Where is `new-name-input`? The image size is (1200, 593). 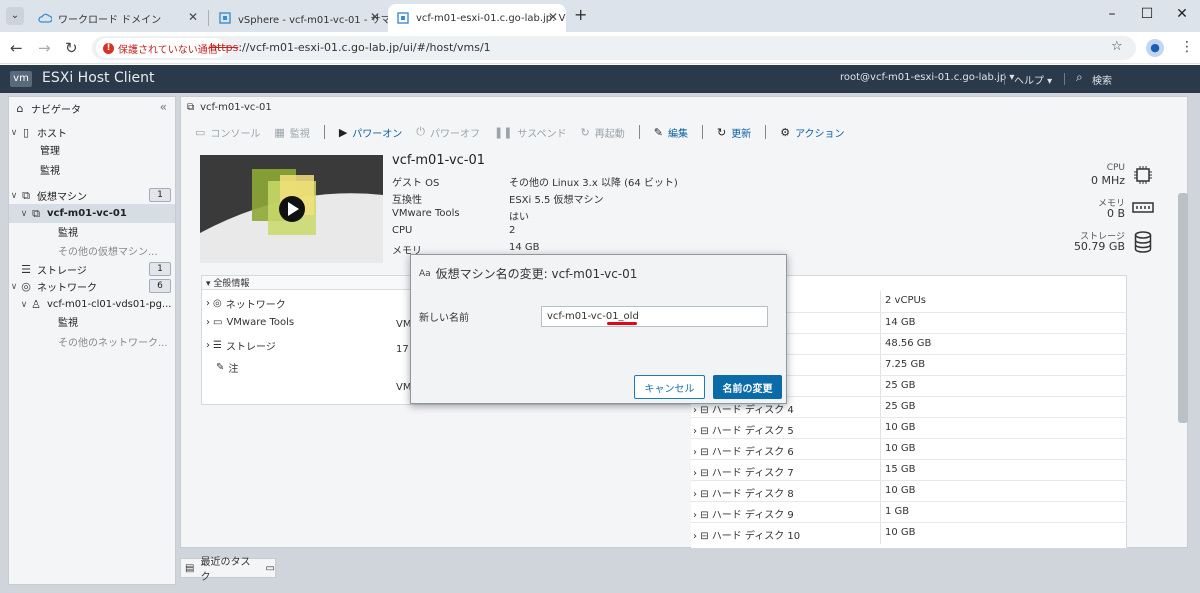 new-name-input is located at coordinates (654, 316).